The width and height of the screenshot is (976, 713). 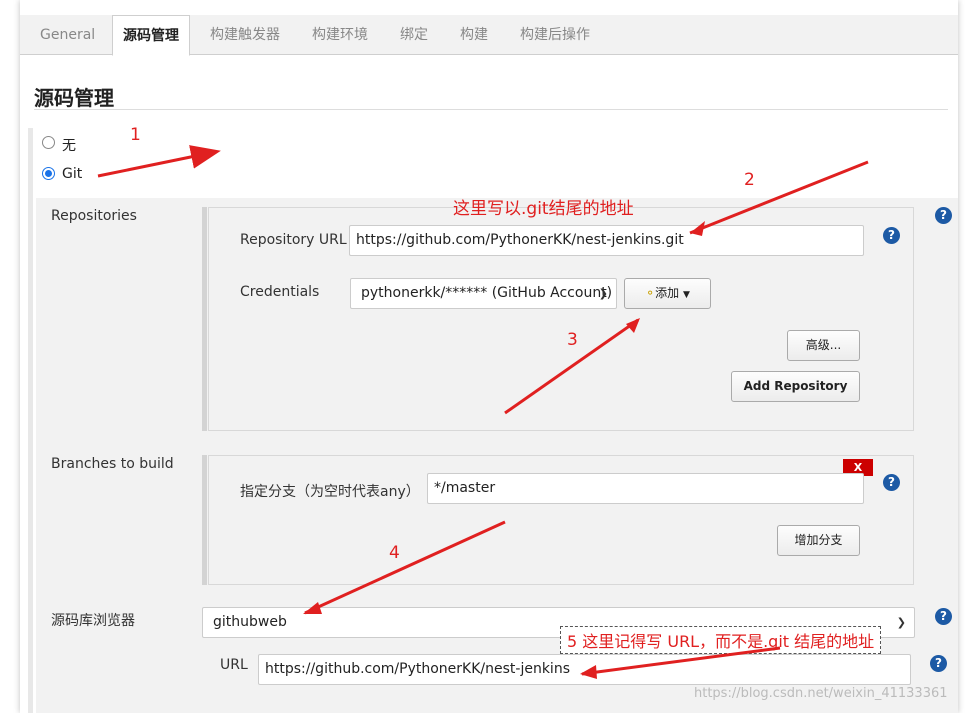 What do you see at coordinates (245, 35) in the screenshot?
I see `tab-build-triggers: 构建触发器` at bounding box center [245, 35].